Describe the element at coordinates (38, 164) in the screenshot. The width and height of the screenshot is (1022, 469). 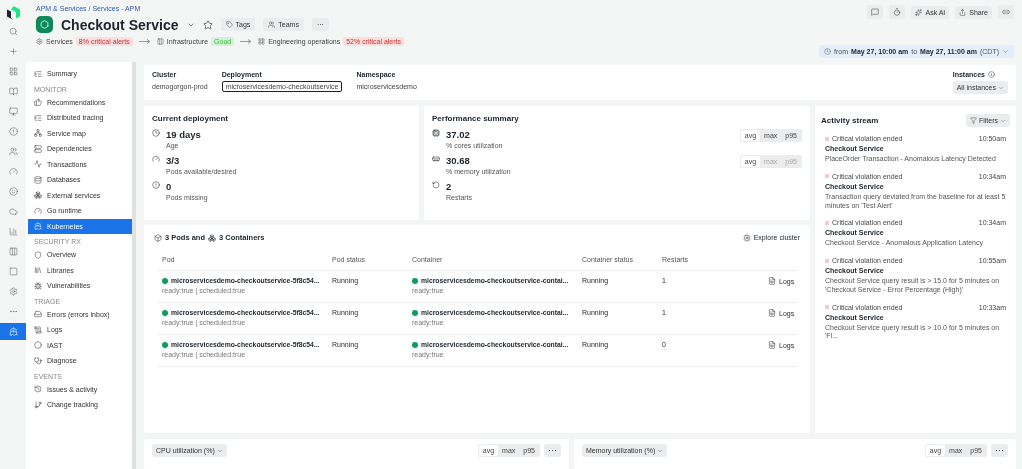
I see `pulse-icon` at that location.